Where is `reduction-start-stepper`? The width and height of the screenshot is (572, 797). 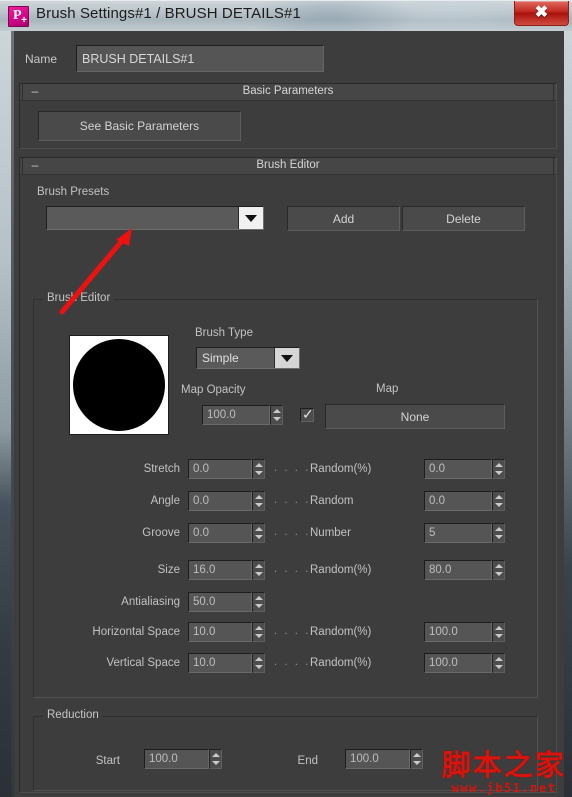 reduction-start-stepper is located at coordinates (215, 759).